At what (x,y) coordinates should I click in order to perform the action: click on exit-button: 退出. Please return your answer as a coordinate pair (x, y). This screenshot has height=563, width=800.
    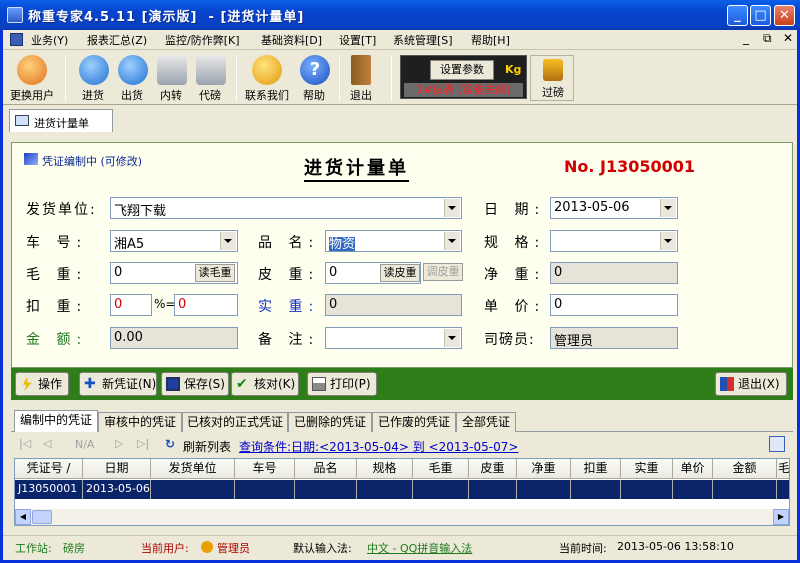
    Looking at the image, I should click on (361, 78).